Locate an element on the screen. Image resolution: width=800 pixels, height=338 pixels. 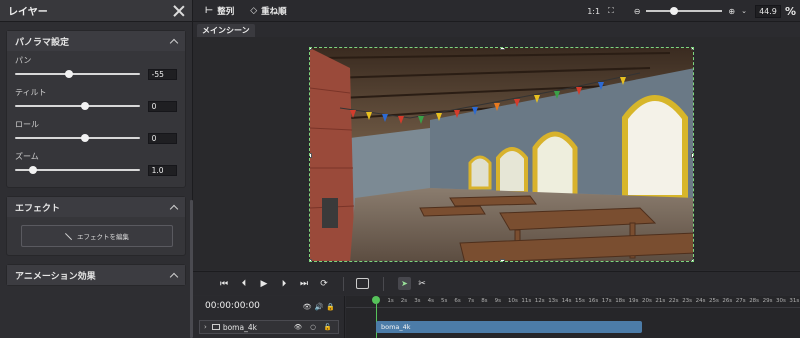
zoom-out-icon: ⊖ is located at coordinates (637, 11).